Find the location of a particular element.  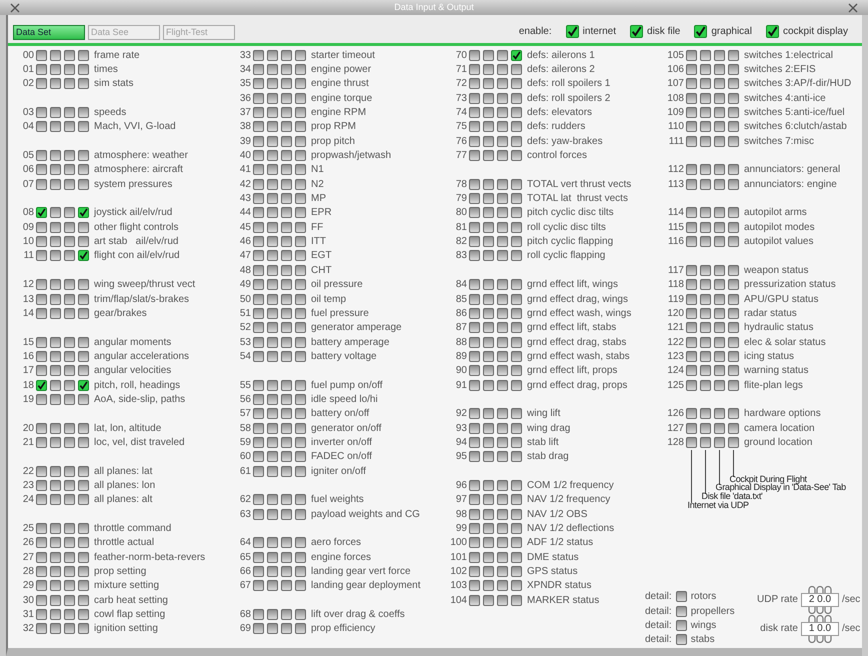

dataset-number: 17 is located at coordinates (28, 371).